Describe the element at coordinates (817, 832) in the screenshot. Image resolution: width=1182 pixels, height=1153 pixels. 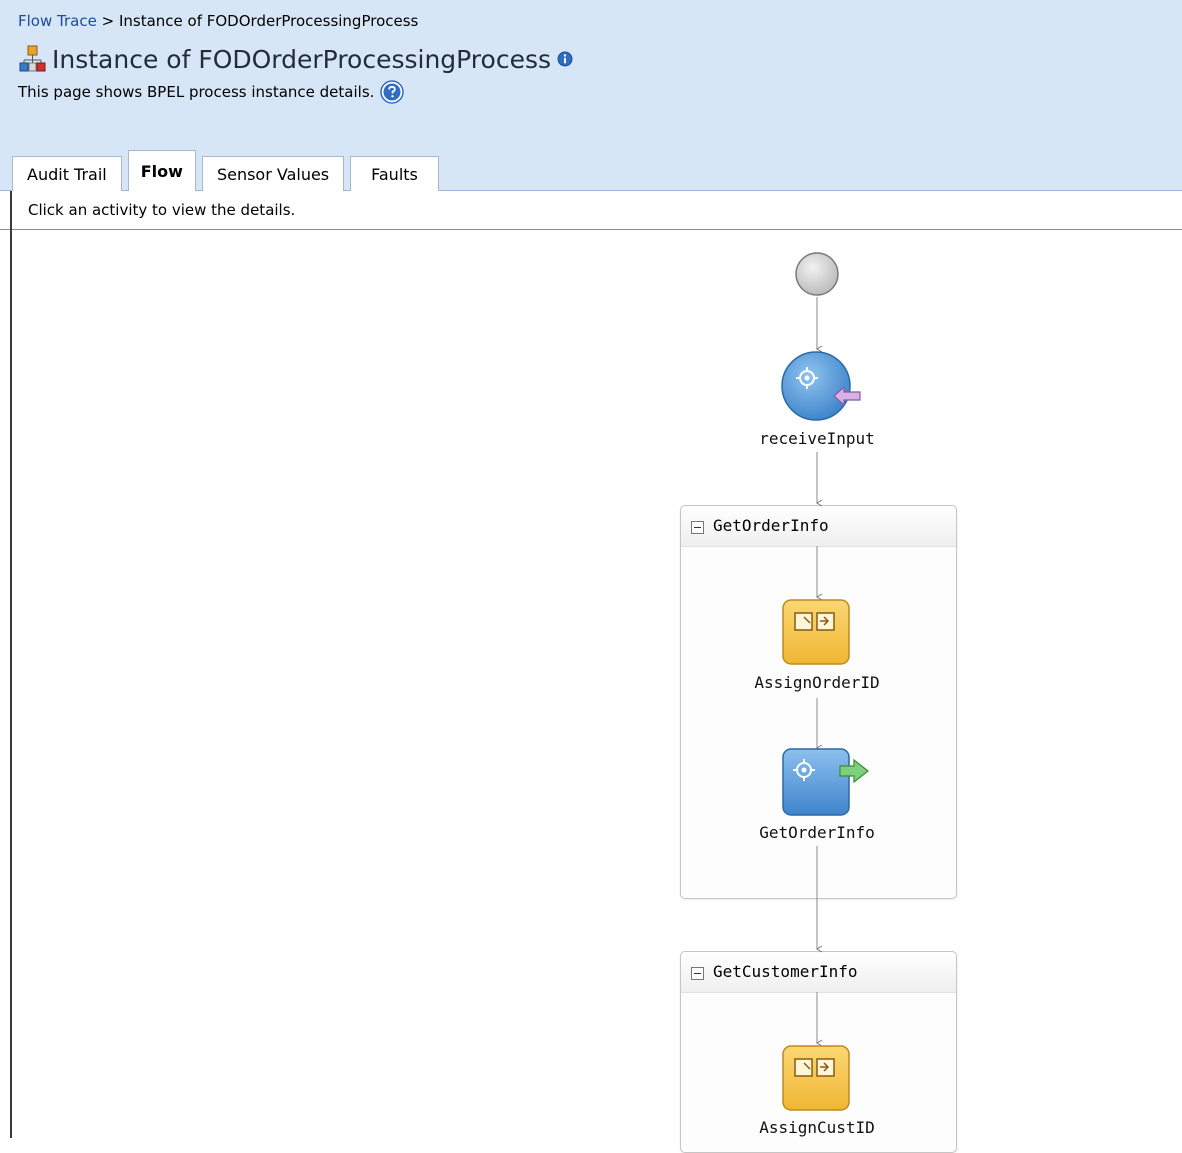
I see `activity-label: GetOrderInfo` at that location.